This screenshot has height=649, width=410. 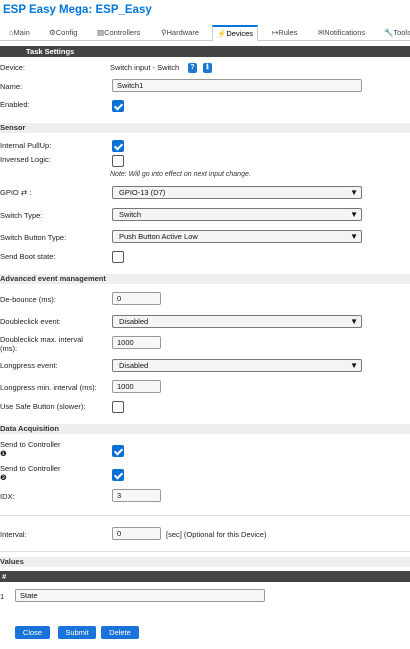 What do you see at coordinates (235, 33) in the screenshot?
I see `tab-devices: ⚡Devices` at bounding box center [235, 33].